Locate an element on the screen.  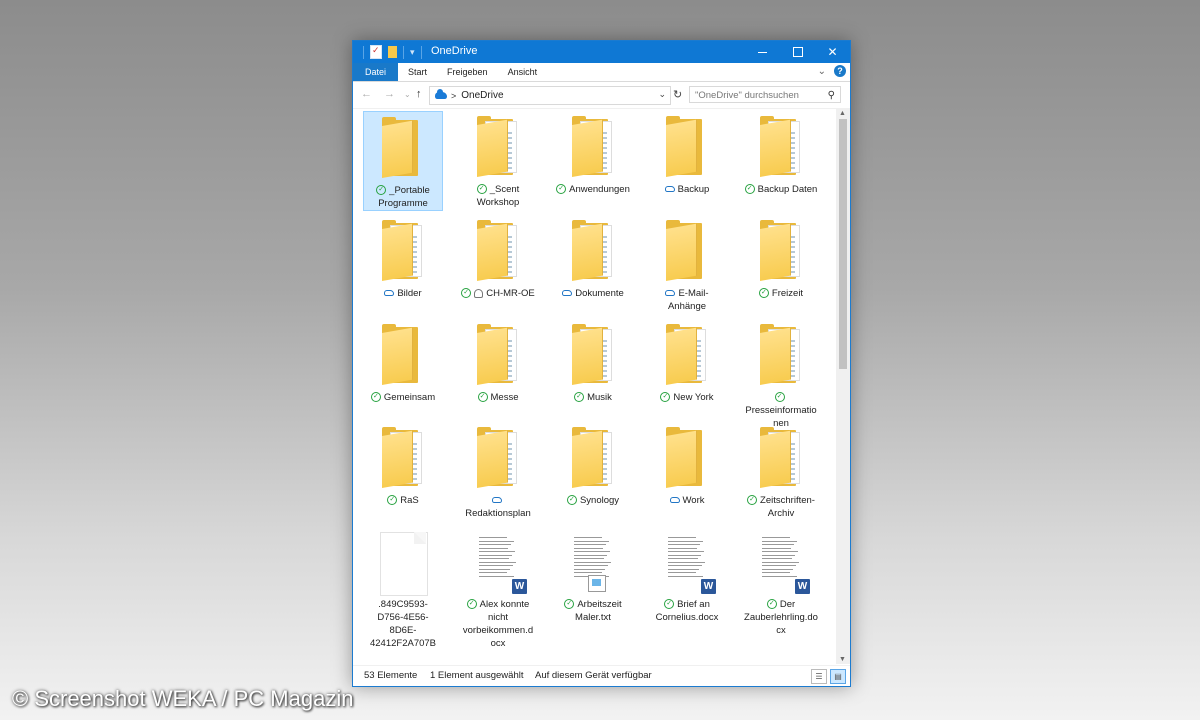
search-input: "OneDrive" durchsuchen ⚲ is located at coordinates (765, 94).